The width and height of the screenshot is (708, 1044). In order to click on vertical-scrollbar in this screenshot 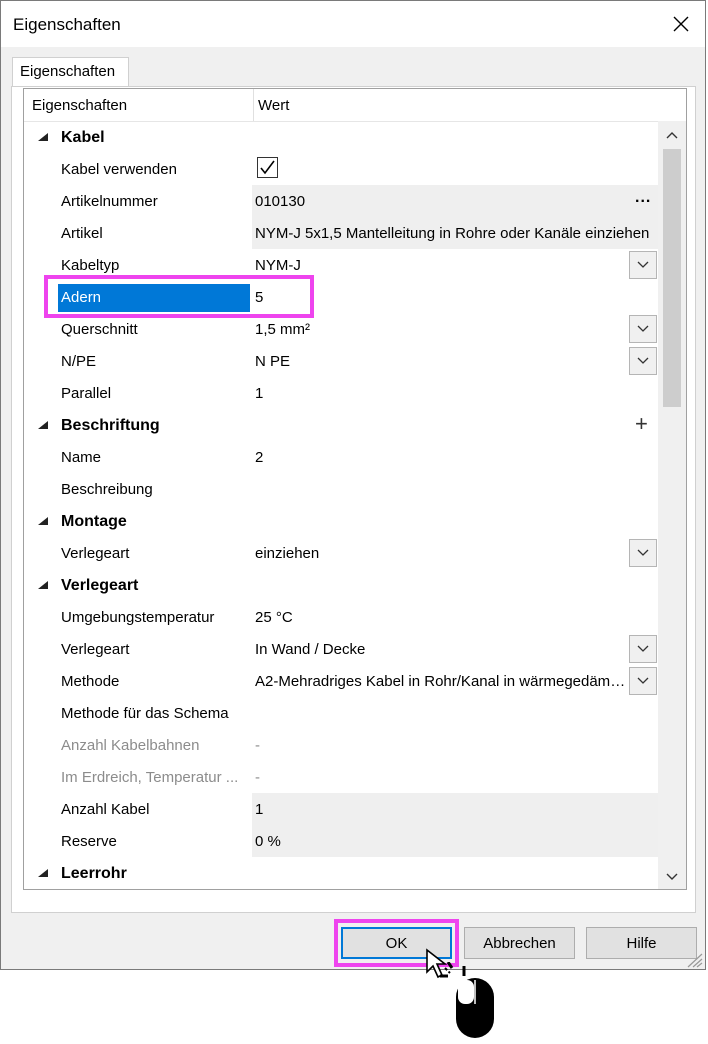, I will do `click(672, 505)`.